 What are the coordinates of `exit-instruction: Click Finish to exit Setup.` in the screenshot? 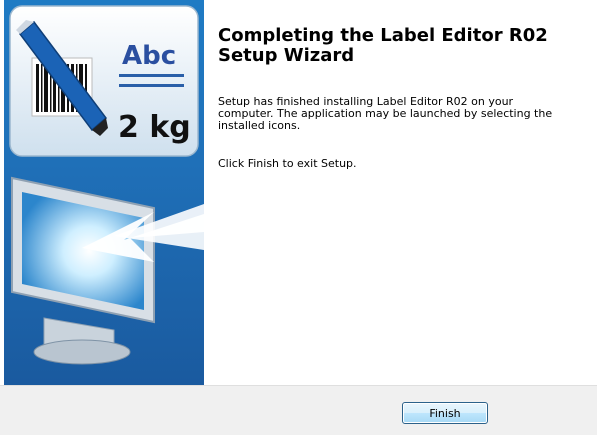 It's located at (287, 163).